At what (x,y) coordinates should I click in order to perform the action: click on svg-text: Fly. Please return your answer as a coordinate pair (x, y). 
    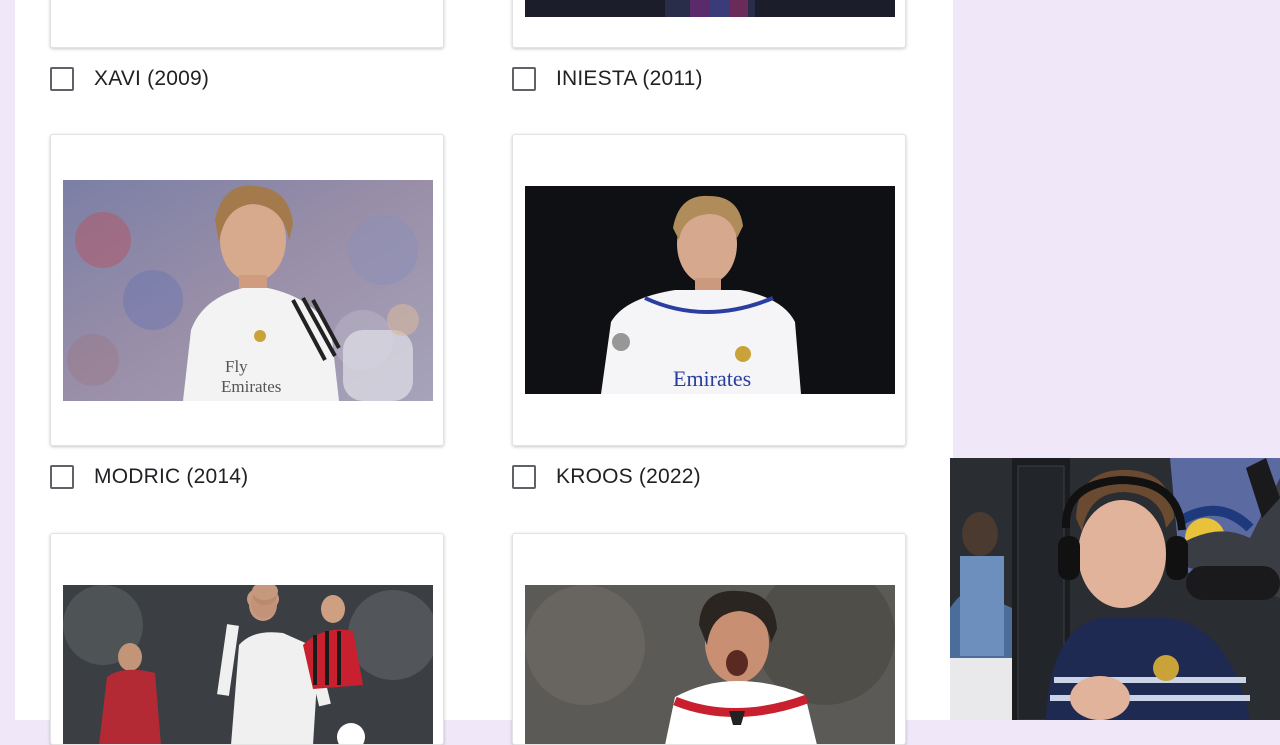
    Looking at the image, I should click on (236, 366).